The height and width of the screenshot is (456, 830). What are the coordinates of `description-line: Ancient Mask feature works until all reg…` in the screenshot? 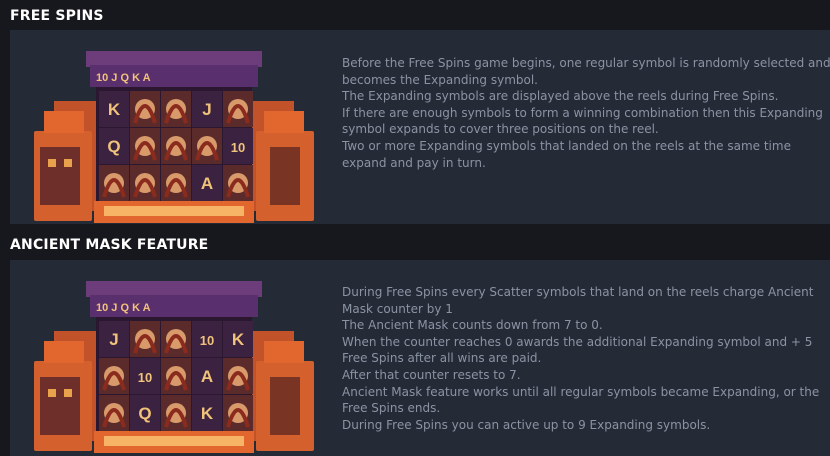 It's located at (581, 400).